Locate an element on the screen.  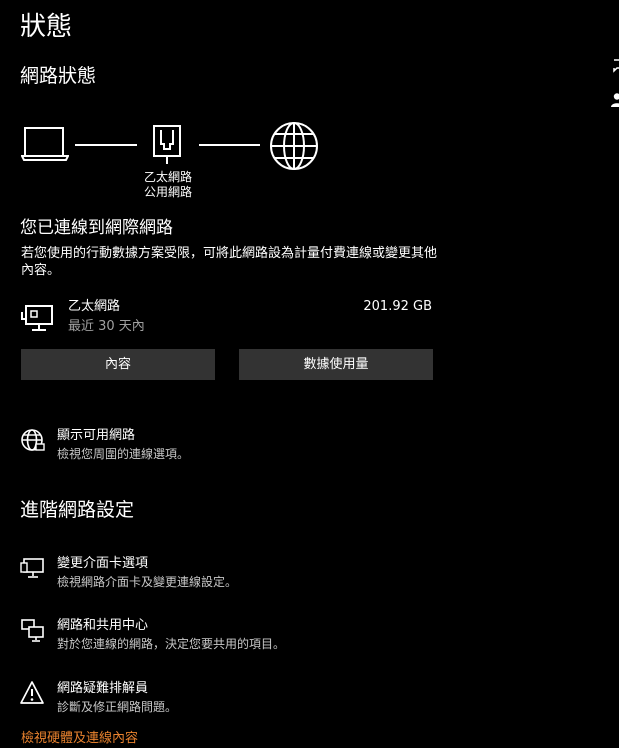
adapter-options-description: 檢視網路介面卡及變更連線設定。 is located at coordinates (147, 582).